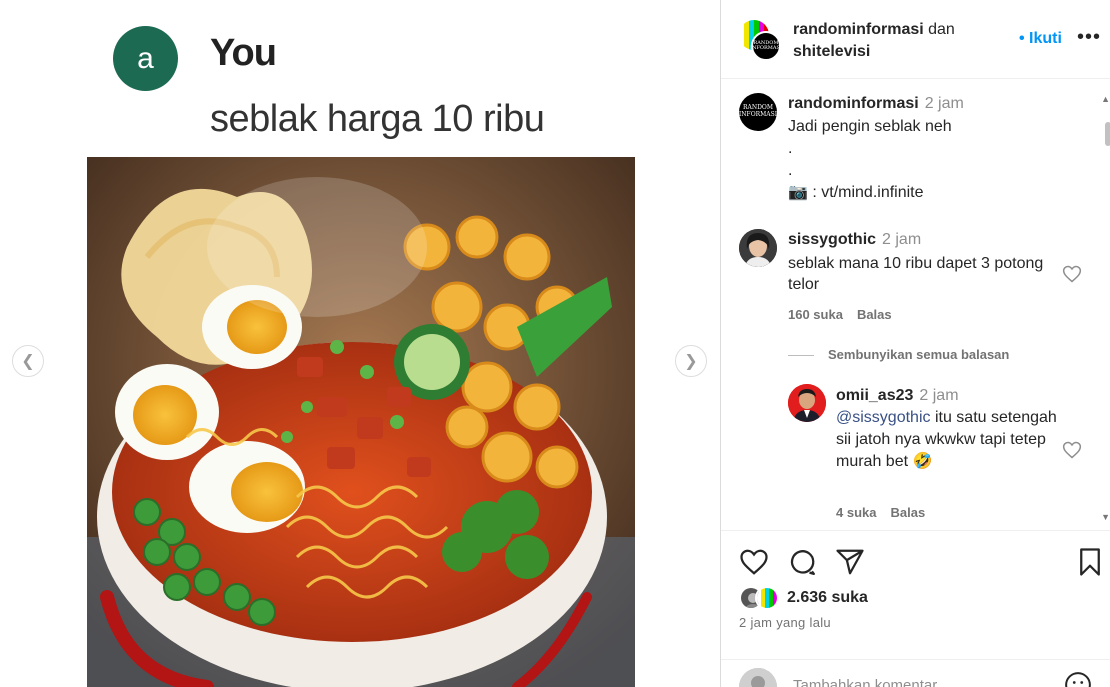 Image resolution: width=1110 pixels, height=687 pixels. What do you see at coordinates (827, 598) in the screenshot?
I see `likes-count: 2.636 suka` at bounding box center [827, 598].